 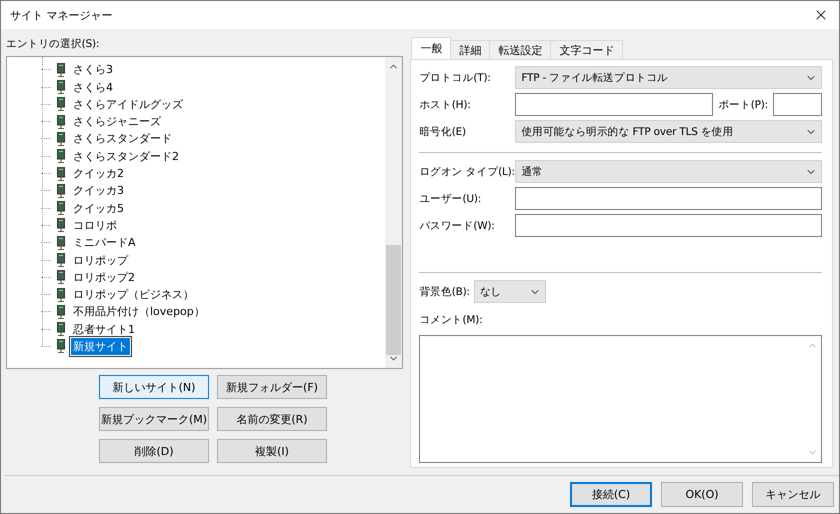 I want to click on field-label: ログオン タイプ(L):, so click(x=467, y=171).